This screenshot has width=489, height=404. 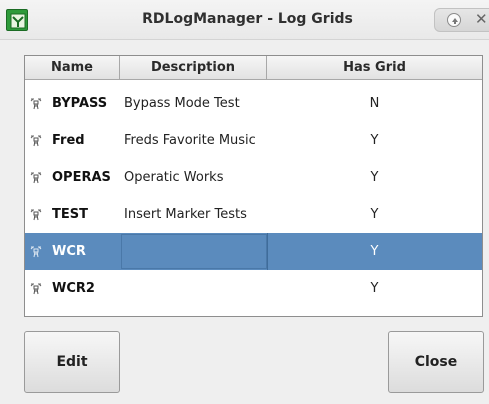 What do you see at coordinates (436, 362) in the screenshot?
I see `close-button: Close` at bounding box center [436, 362].